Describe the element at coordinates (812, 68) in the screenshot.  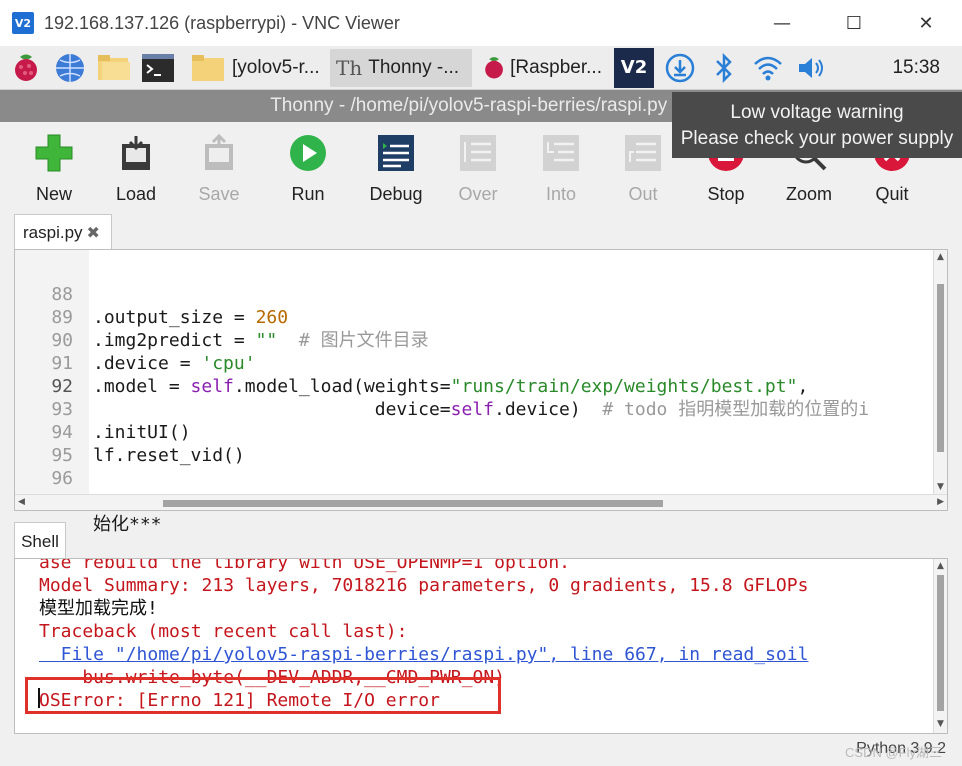
I see `volume-icon` at that location.